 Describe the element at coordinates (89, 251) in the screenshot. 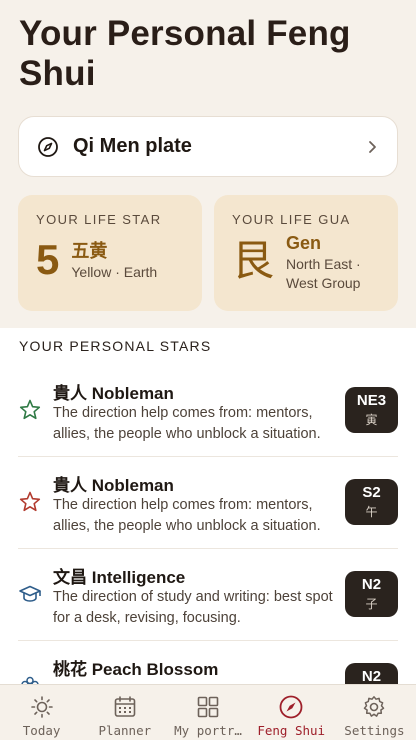

I see `life-star-chinese: 五黄` at that location.